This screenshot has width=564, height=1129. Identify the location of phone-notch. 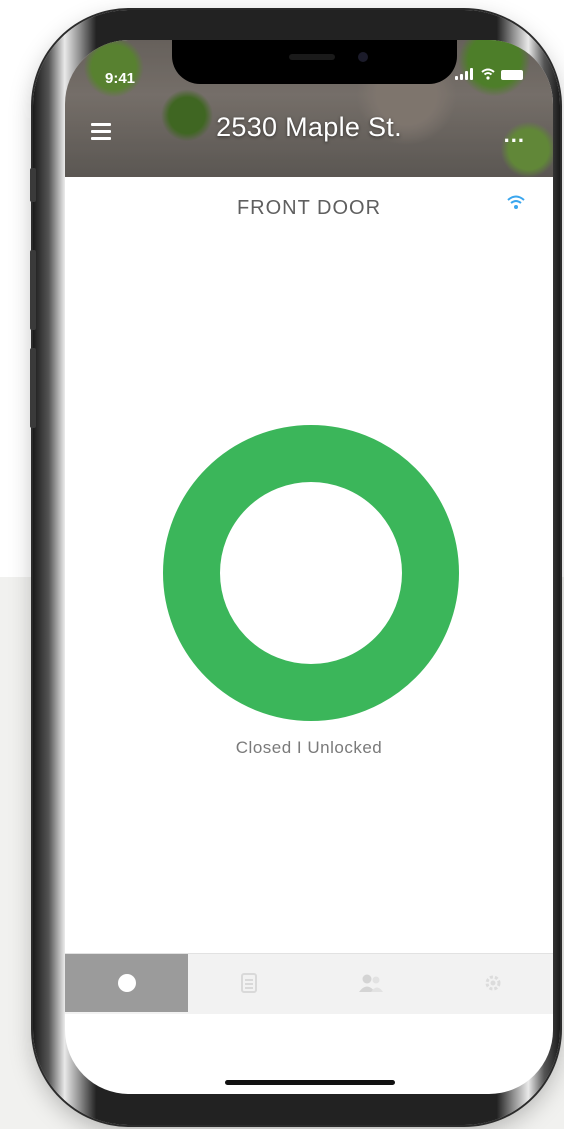
(314, 62).